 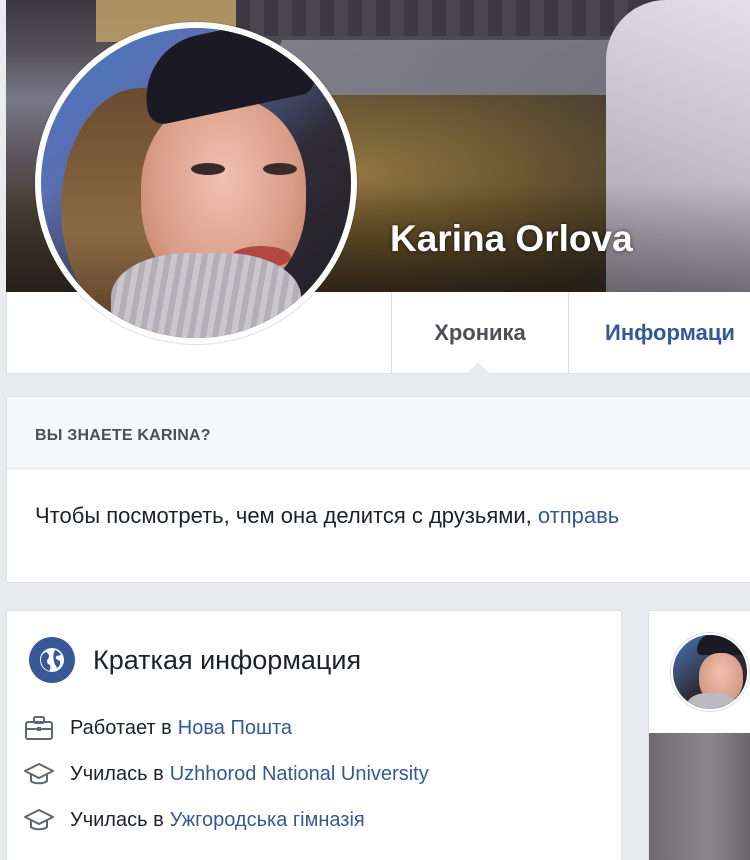 What do you see at coordinates (659, 332) in the screenshot?
I see `tab-info: Информаци` at bounding box center [659, 332].